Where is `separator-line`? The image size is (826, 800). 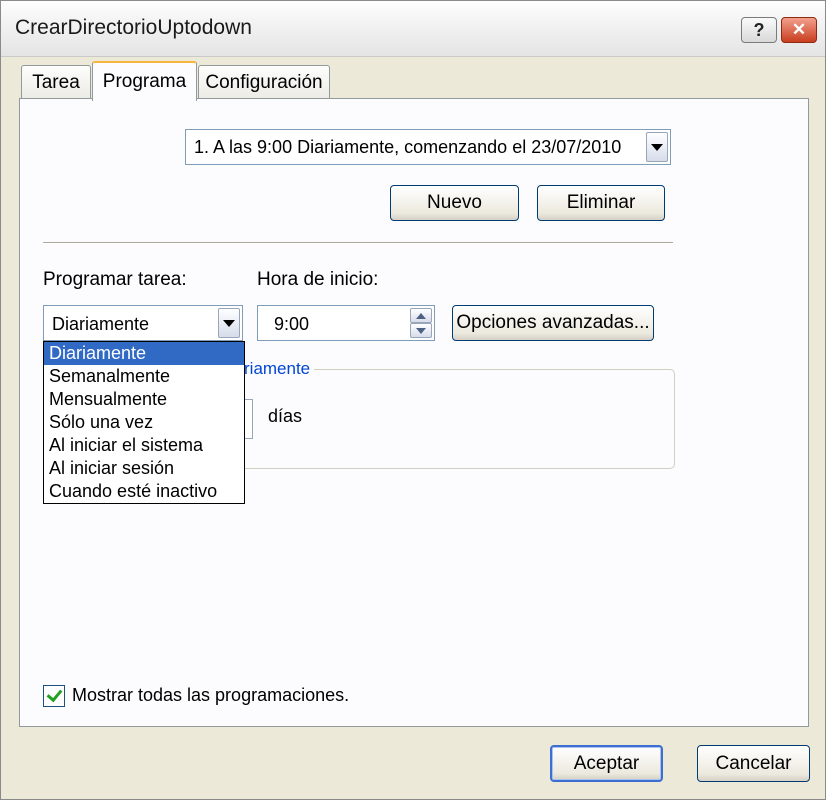
separator-line is located at coordinates (358, 243).